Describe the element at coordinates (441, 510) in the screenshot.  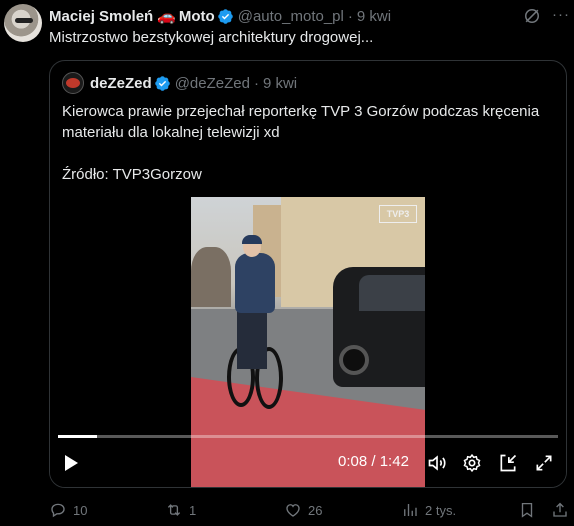
I see `views-count: 2 tys.` at that location.